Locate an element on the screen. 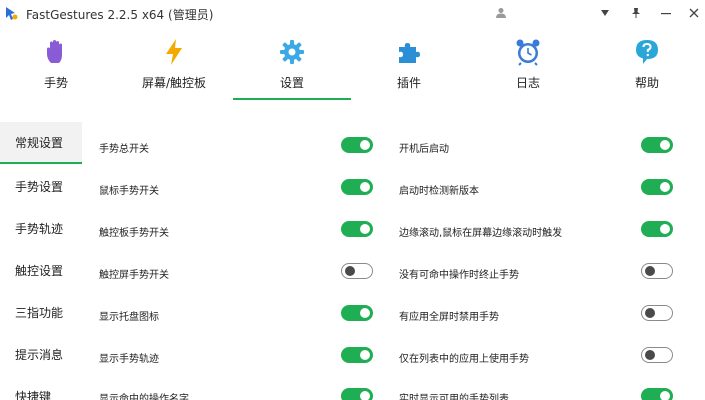 The height and width of the screenshot is (400, 705). close-button is located at coordinates (692, 13).